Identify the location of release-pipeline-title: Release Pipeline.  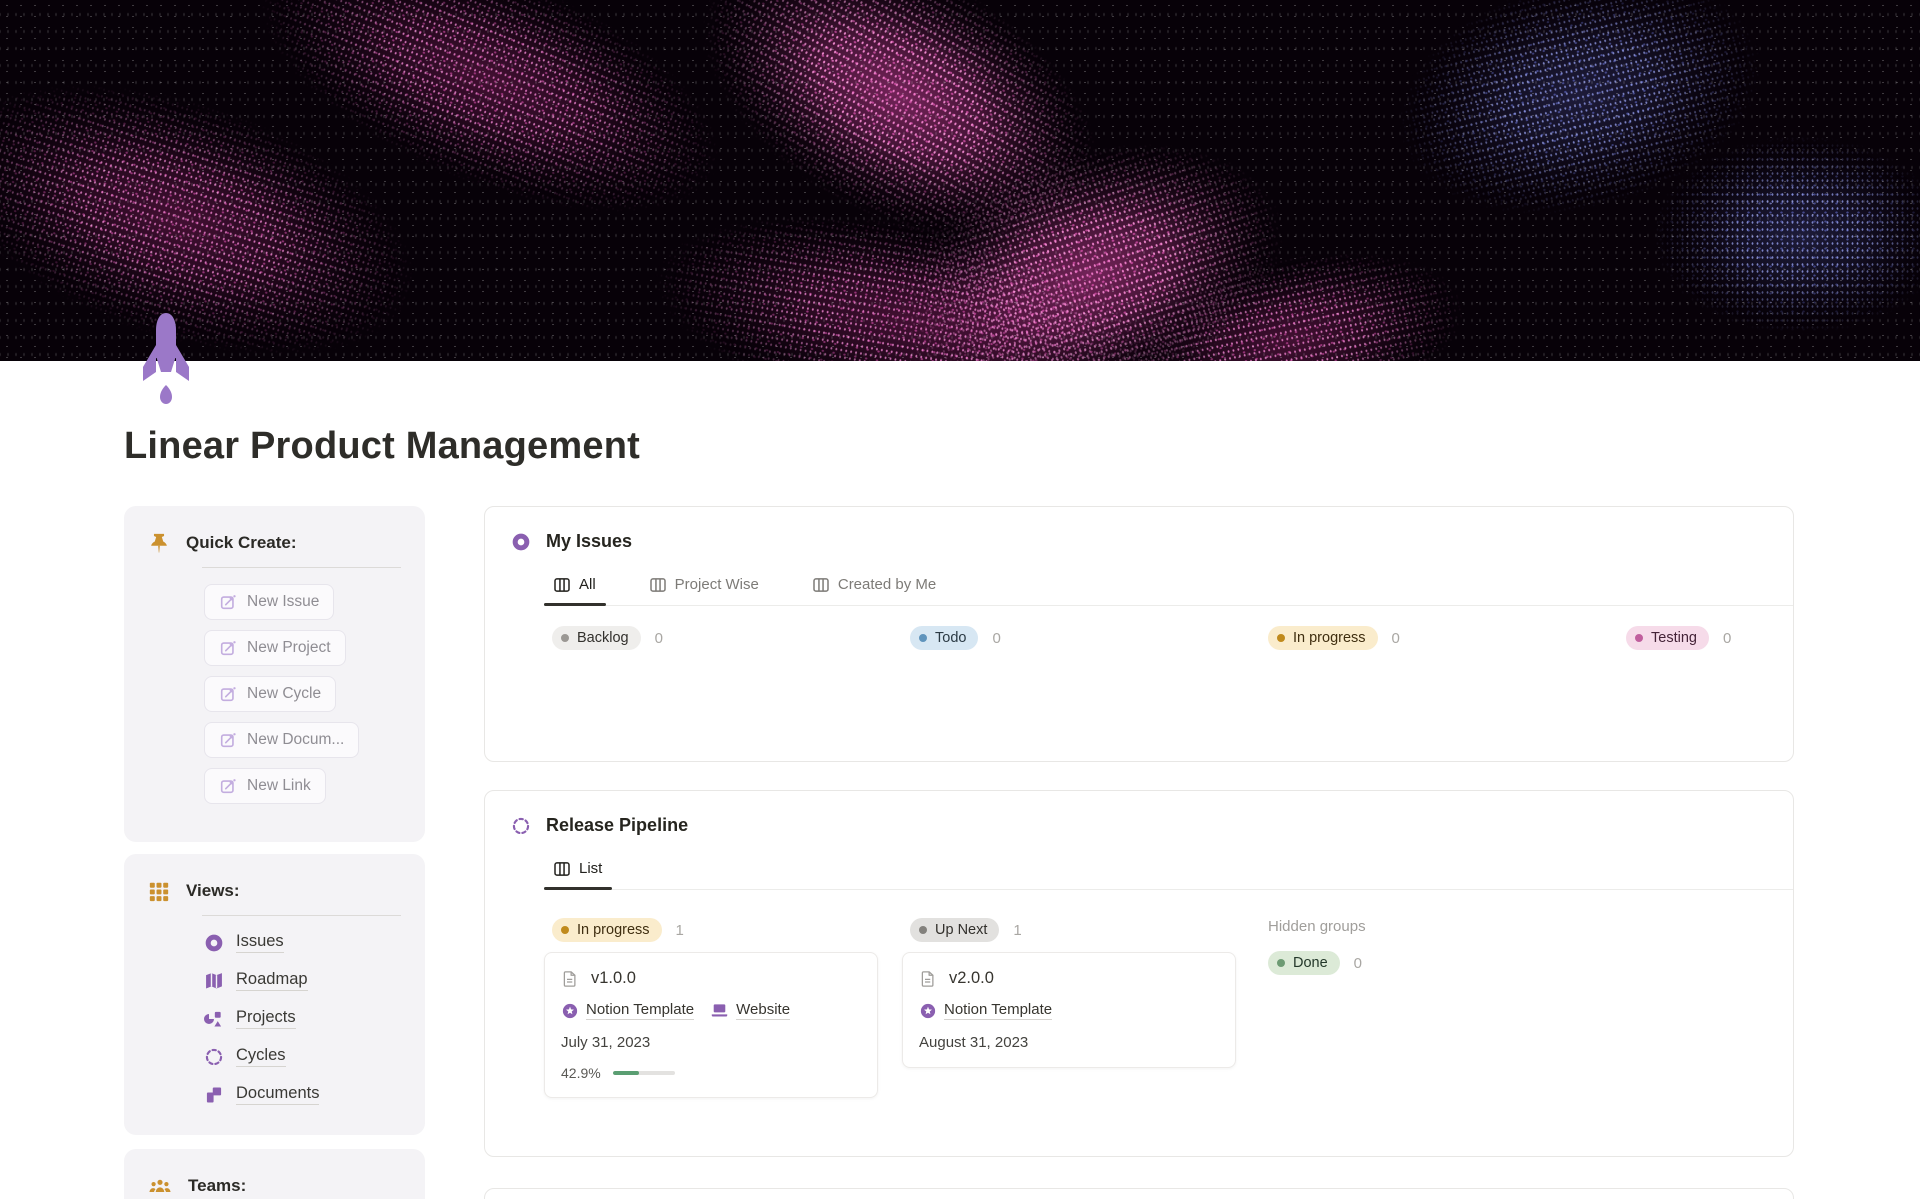
(617, 825).